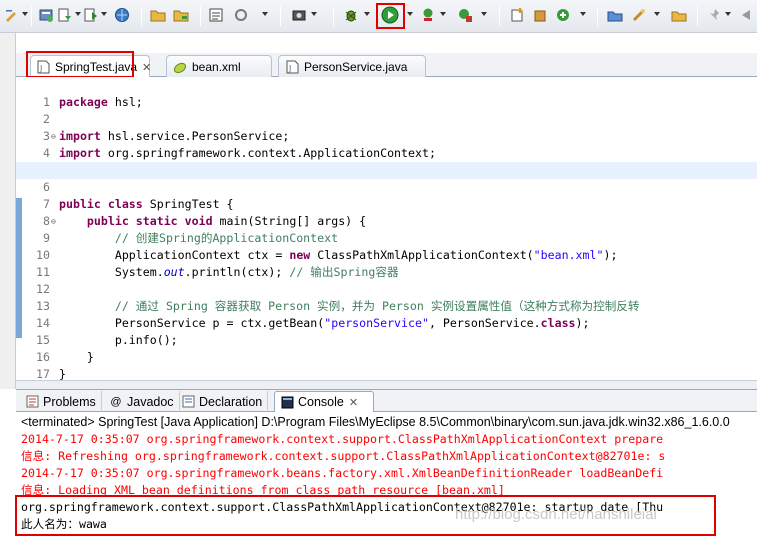  I want to click on panel-tab-bar: Problems @ Javadoc Declaration Console ✕, so click(386, 400).